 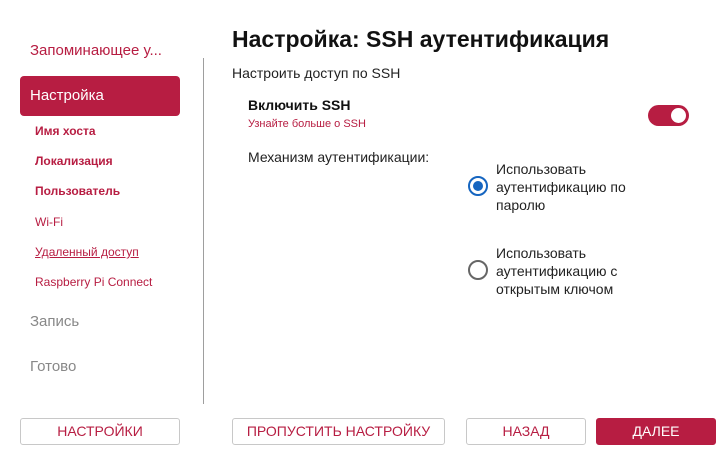 I want to click on sidebar-subitem-wifi: Wi-Fi, so click(x=49, y=222).